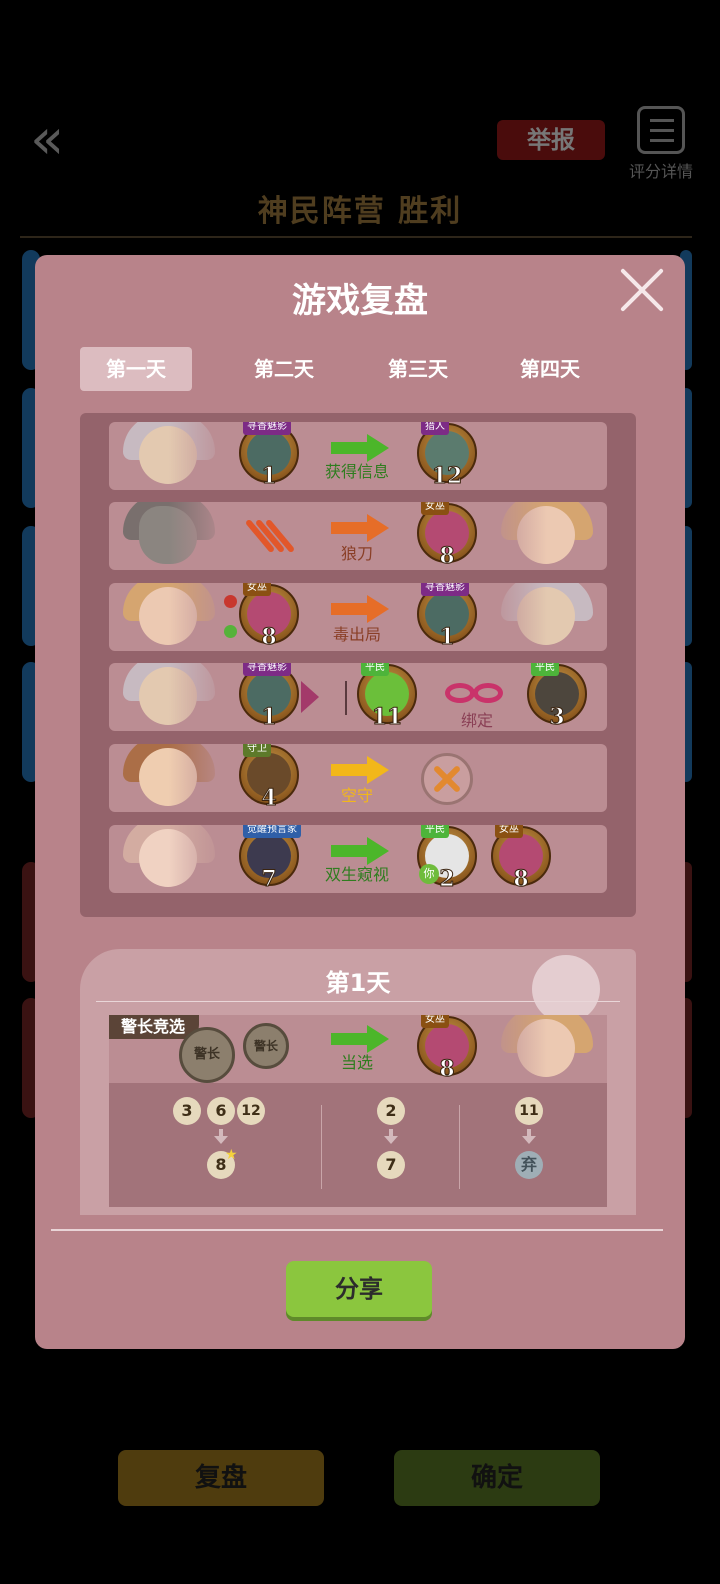 The image size is (720, 1584). I want to click on replay-button: 复盘, so click(221, 1478).